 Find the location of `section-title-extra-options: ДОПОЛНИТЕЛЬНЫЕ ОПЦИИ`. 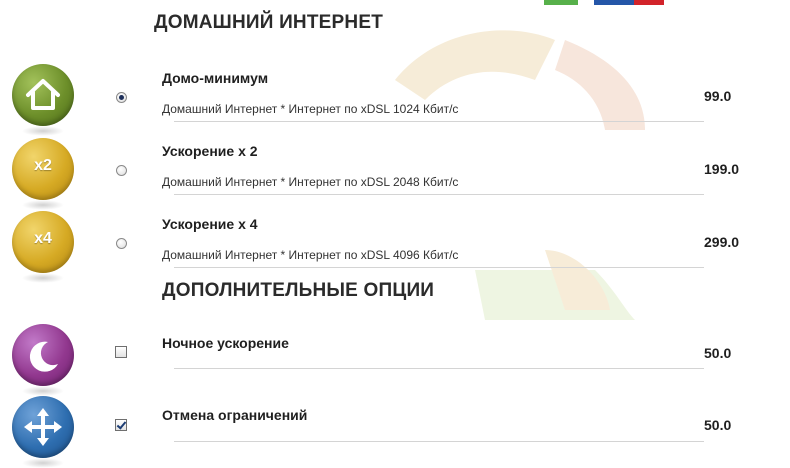

section-title-extra-options: ДОПОЛНИТЕЛЬНЫЕ ОПЦИИ is located at coordinates (298, 290).